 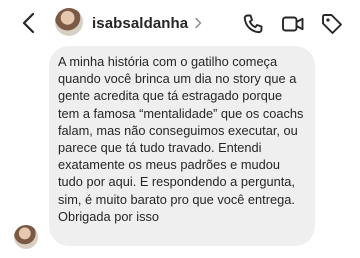 I want to click on phone-icon, so click(x=253, y=24).